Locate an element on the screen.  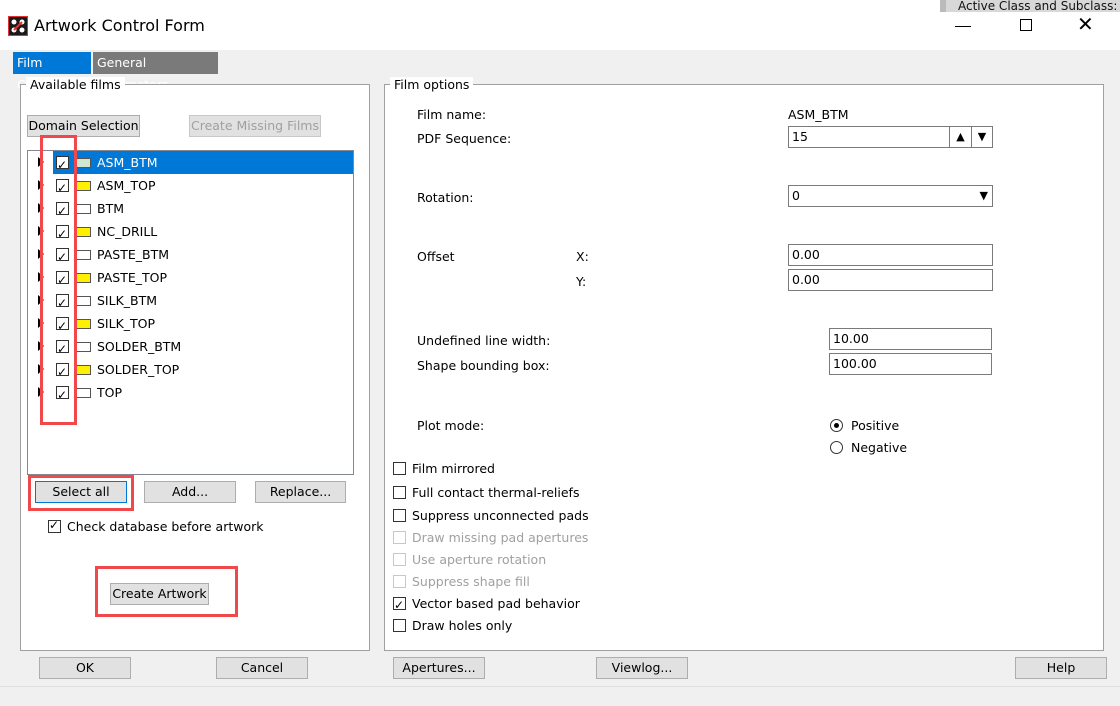
status-bar is located at coordinates (560, 696).